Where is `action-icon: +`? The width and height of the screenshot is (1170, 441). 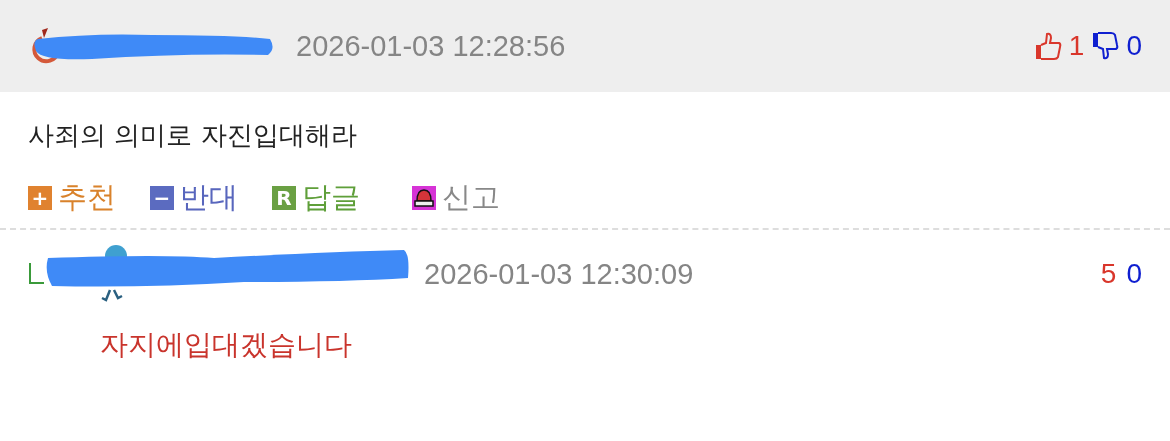
action-icon: + is located at coordinates (40, 198).